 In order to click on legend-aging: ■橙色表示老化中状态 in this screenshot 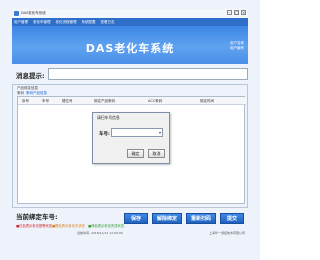, I will do `click(68, 226)`.